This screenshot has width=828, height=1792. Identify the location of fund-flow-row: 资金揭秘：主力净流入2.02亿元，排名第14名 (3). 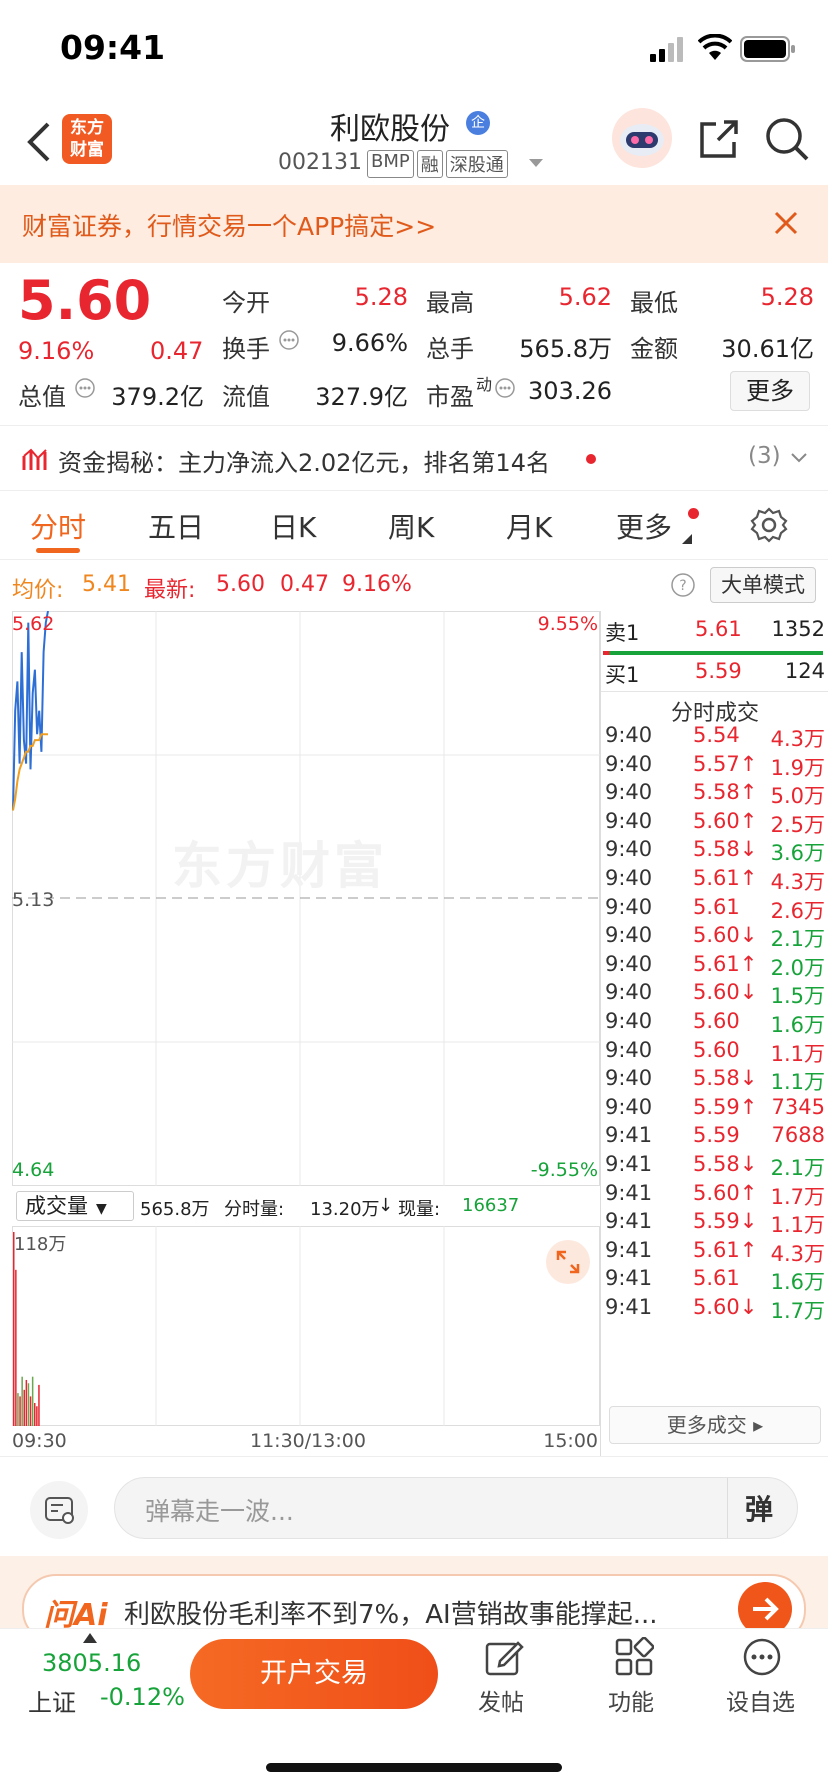
(414, 458).